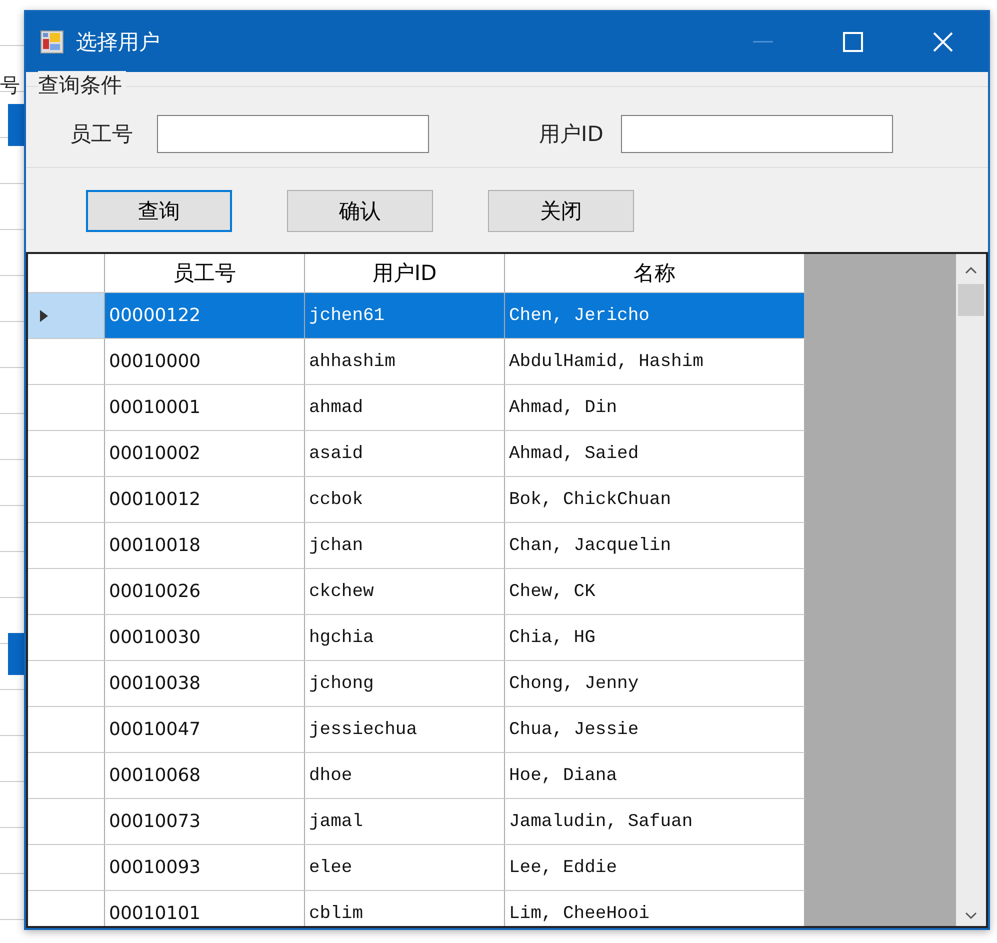  Describe the element at coordinates (205, 545) in the screenshot. I see `table-cell: 00010018` at that location.